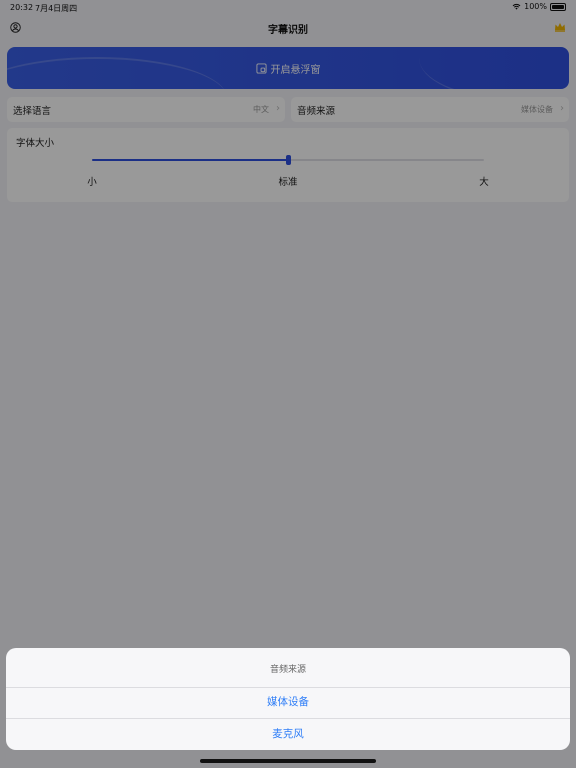 This screenshot has width=576, height=768. I want to click on home-indicator, so click(288, 761).